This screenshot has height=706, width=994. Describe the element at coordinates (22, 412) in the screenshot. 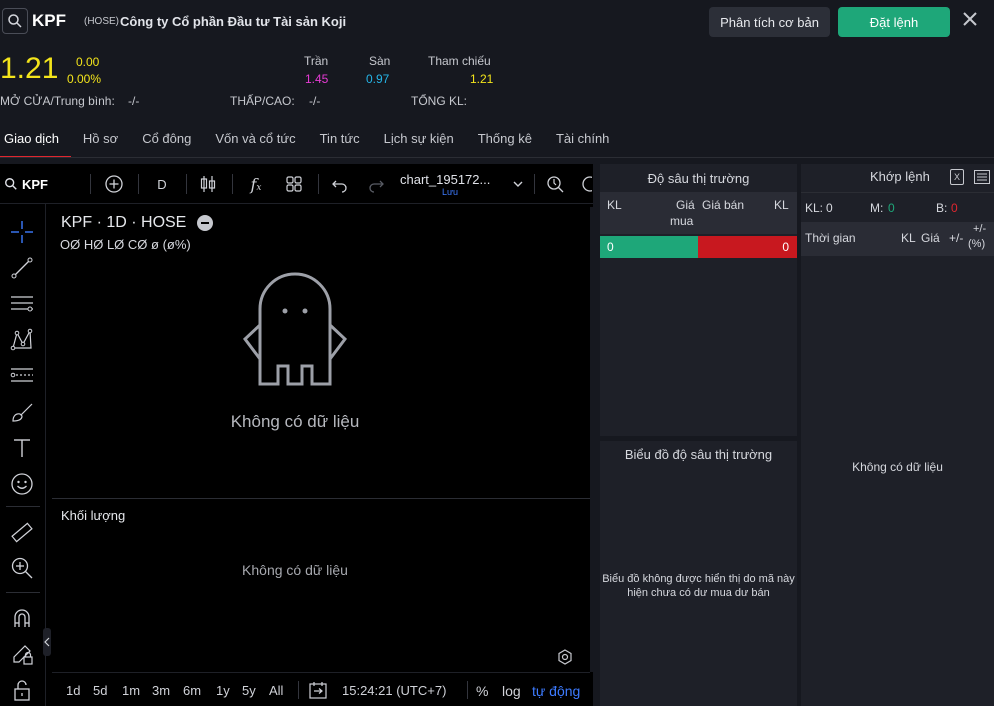

I see `brush-icon` at that location.